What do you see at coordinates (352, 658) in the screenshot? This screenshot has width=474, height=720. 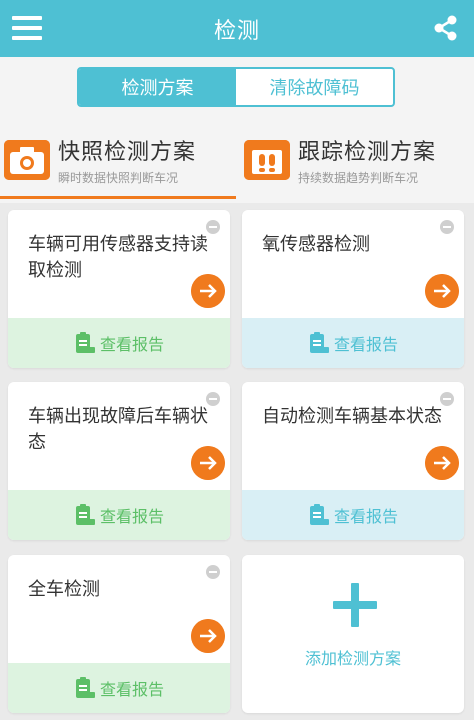 I see `add-scheme-label: 添加检测方案` at bounding box center [352, 658].